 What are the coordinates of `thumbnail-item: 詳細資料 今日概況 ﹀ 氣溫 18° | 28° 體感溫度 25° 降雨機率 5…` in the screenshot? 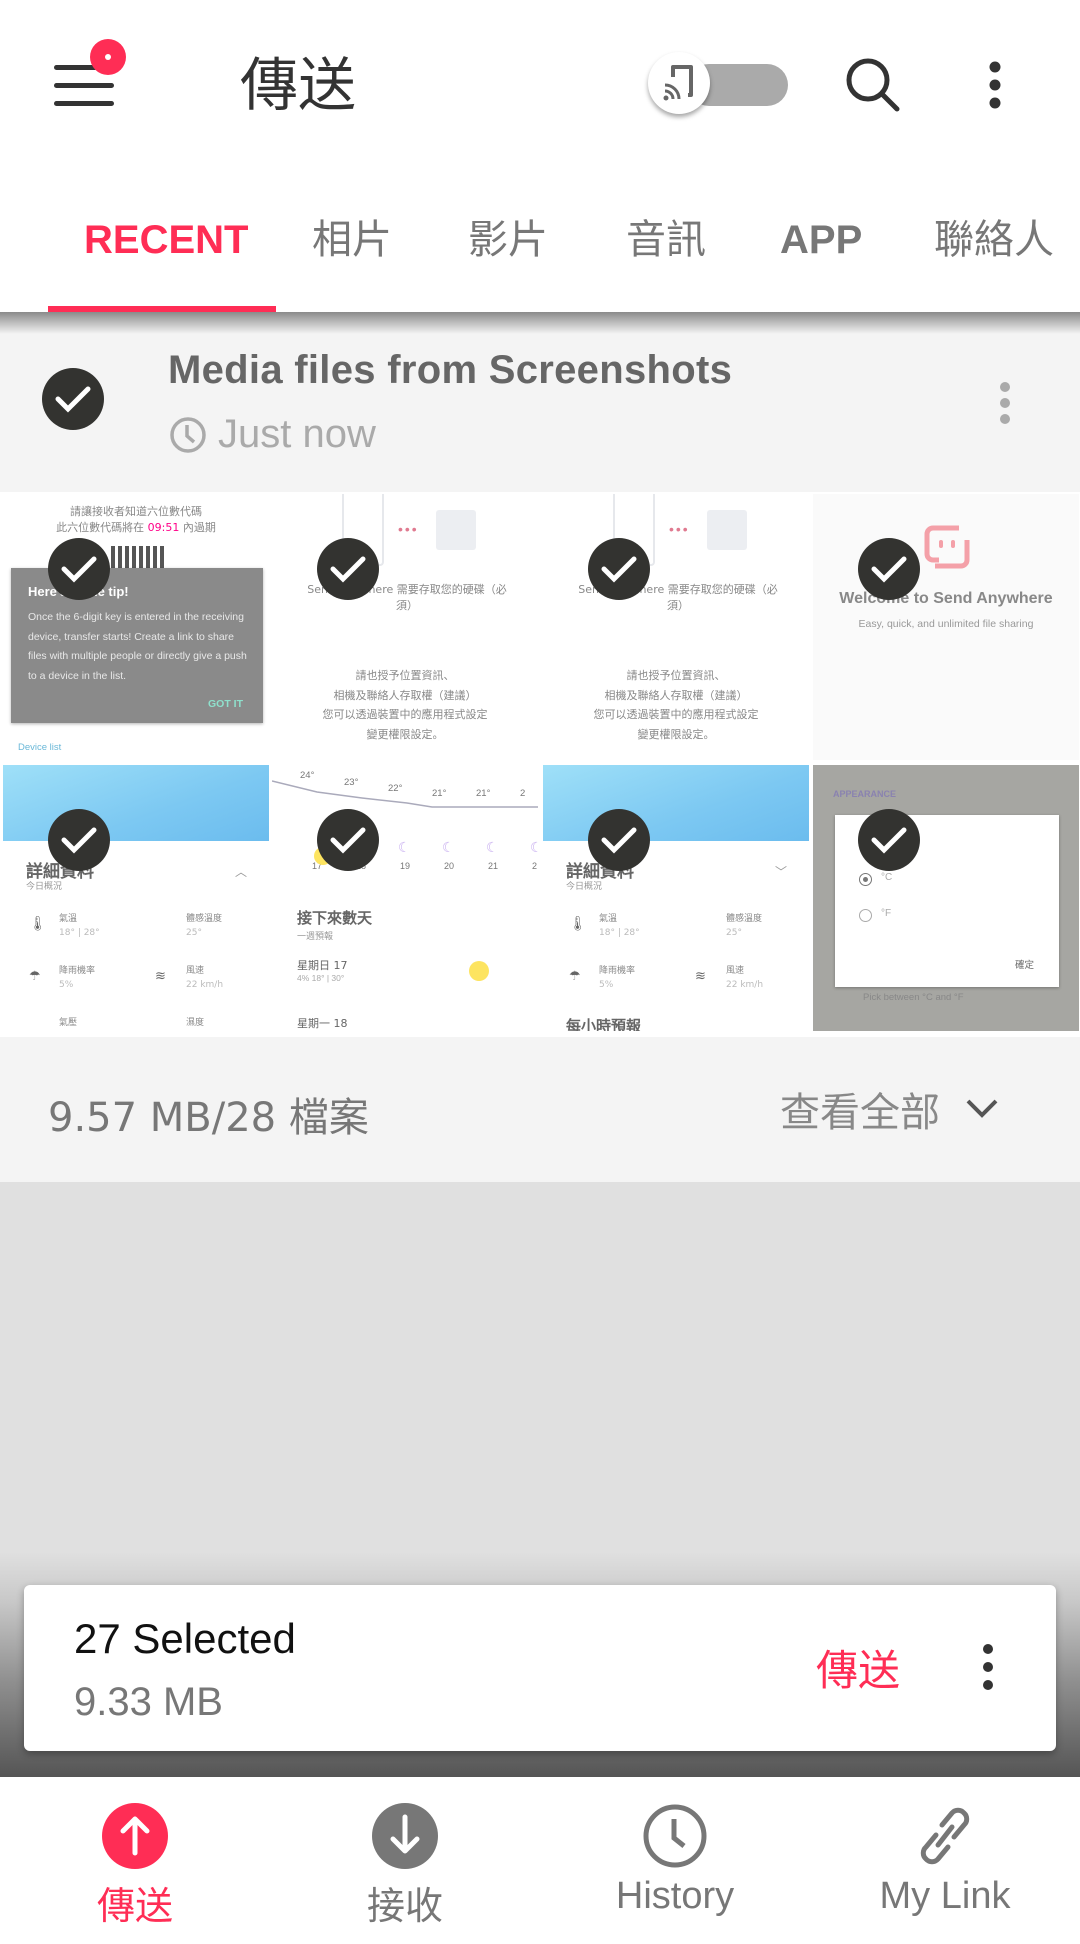 It's located at (676, 898).